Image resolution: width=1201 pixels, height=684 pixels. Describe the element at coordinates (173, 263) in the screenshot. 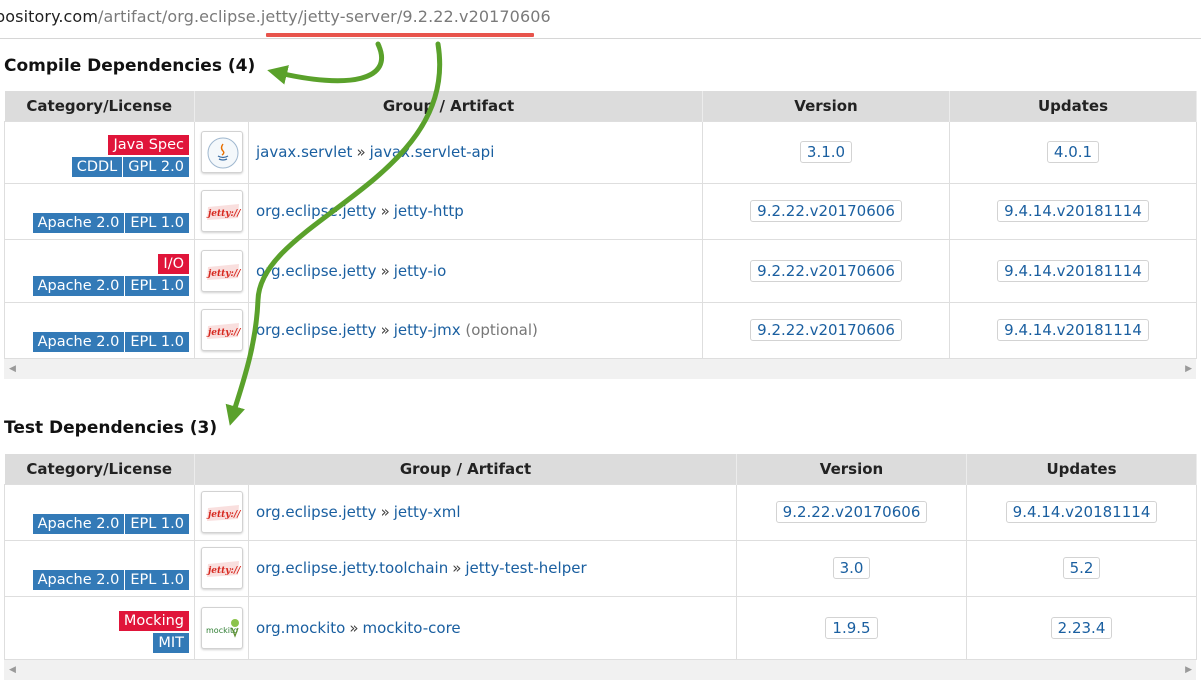

I see `category-badge: I/O` at that location.